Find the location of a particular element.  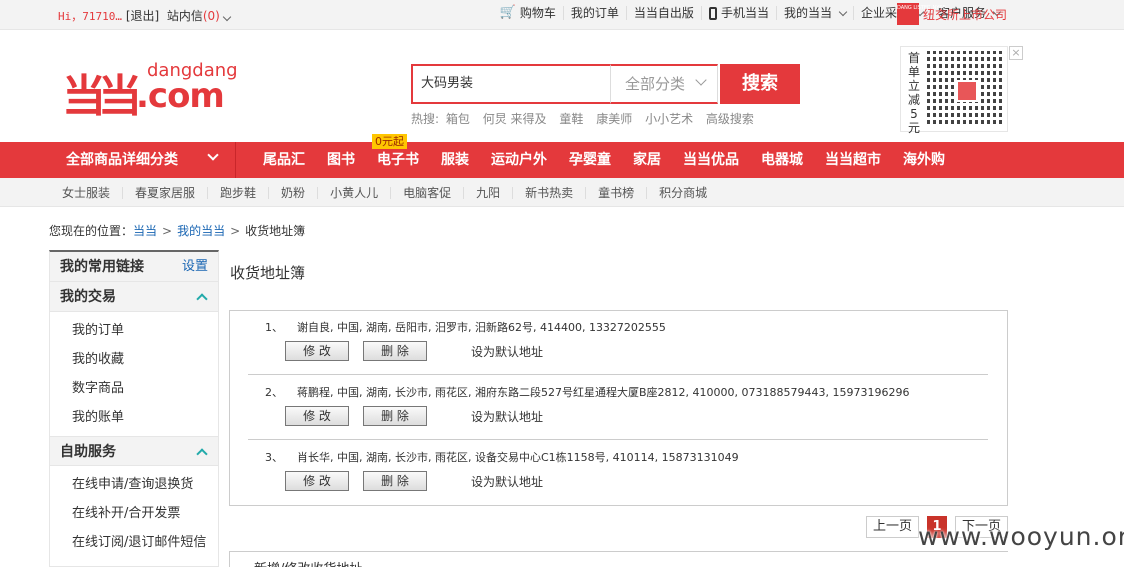

cart-label: 购物车 is located at coordinates (537, 13).